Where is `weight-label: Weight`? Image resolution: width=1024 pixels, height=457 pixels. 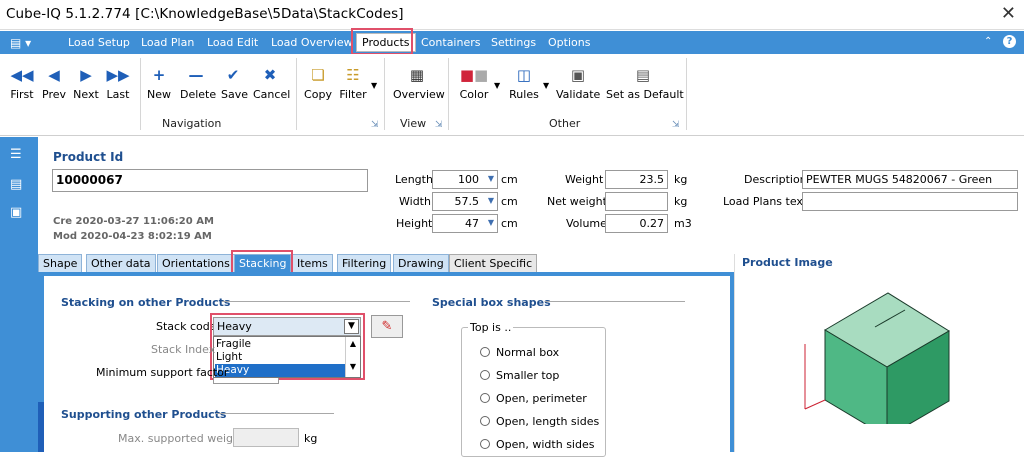
weight-label: Weight is located at coordinates (584, 179).